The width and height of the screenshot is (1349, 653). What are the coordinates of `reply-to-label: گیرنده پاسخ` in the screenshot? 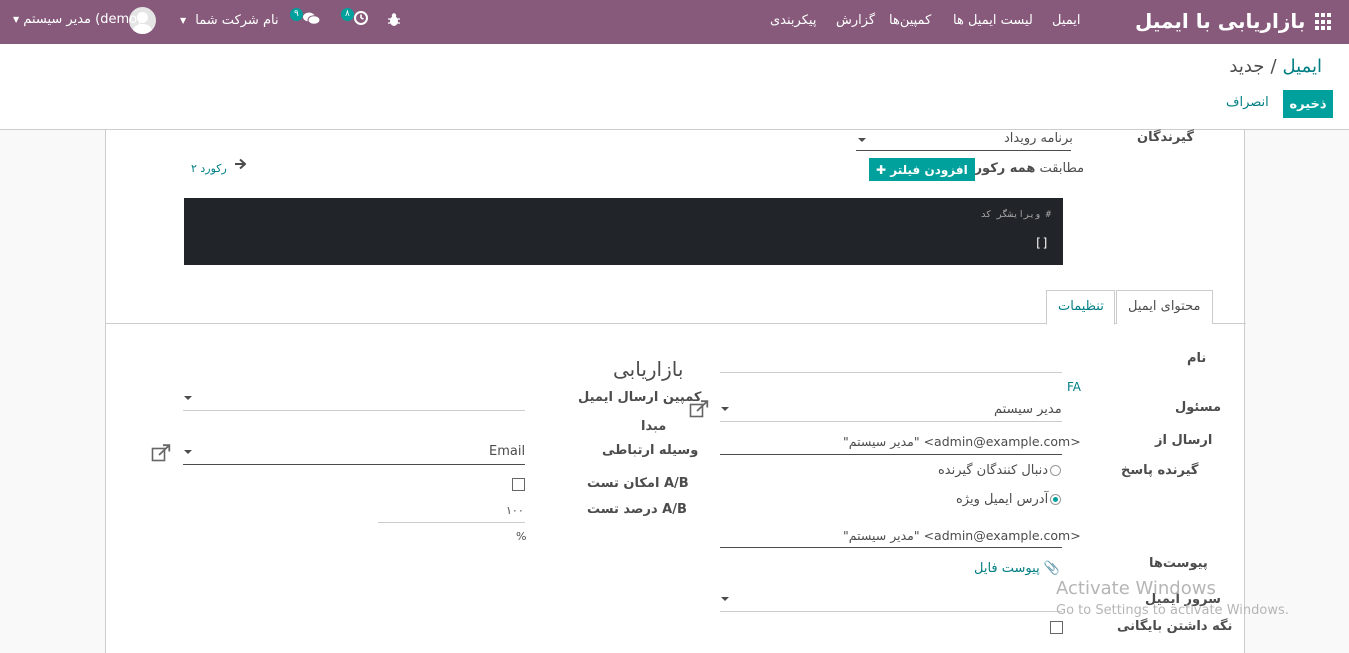 It's located at (1160, 470).